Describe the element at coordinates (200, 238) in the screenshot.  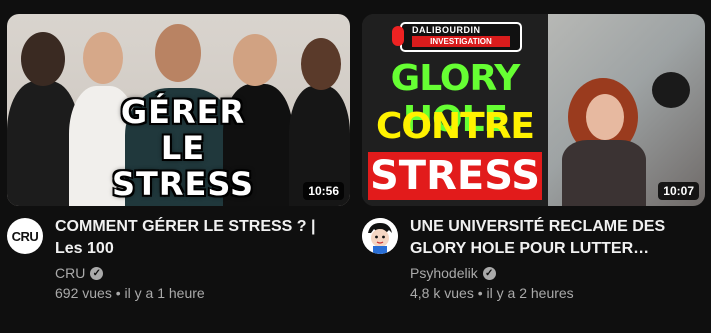
I see `video-title: COMMENT GÉRER LE STRESS ? | Les 100` at that location.